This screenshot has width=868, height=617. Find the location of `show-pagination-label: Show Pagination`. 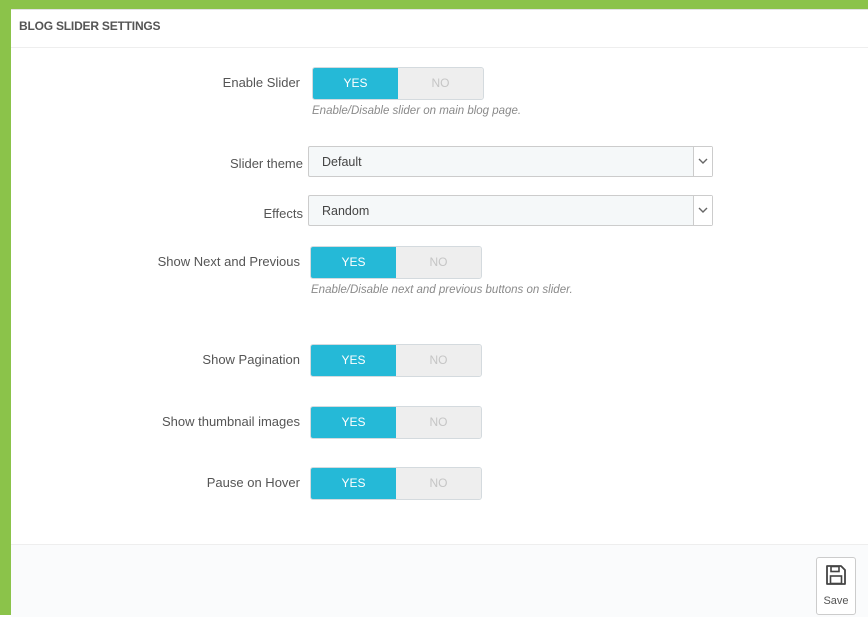

show-pagination-label: Show Pagination is located at coordinates (251, 359).